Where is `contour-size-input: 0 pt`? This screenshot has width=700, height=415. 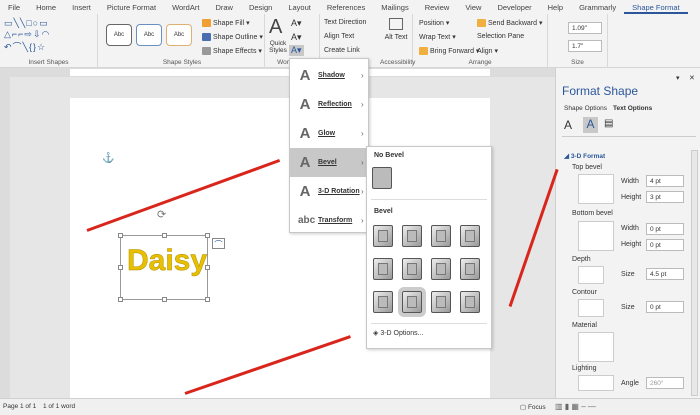 contour-size-input: 0 pt is located at coordinates (665, 307).